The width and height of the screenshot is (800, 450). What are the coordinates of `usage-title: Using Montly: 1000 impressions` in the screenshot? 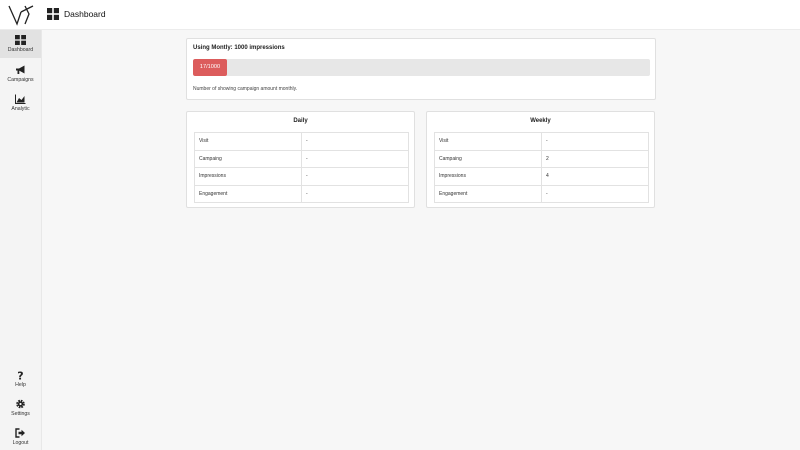 It's located at (239, 48).